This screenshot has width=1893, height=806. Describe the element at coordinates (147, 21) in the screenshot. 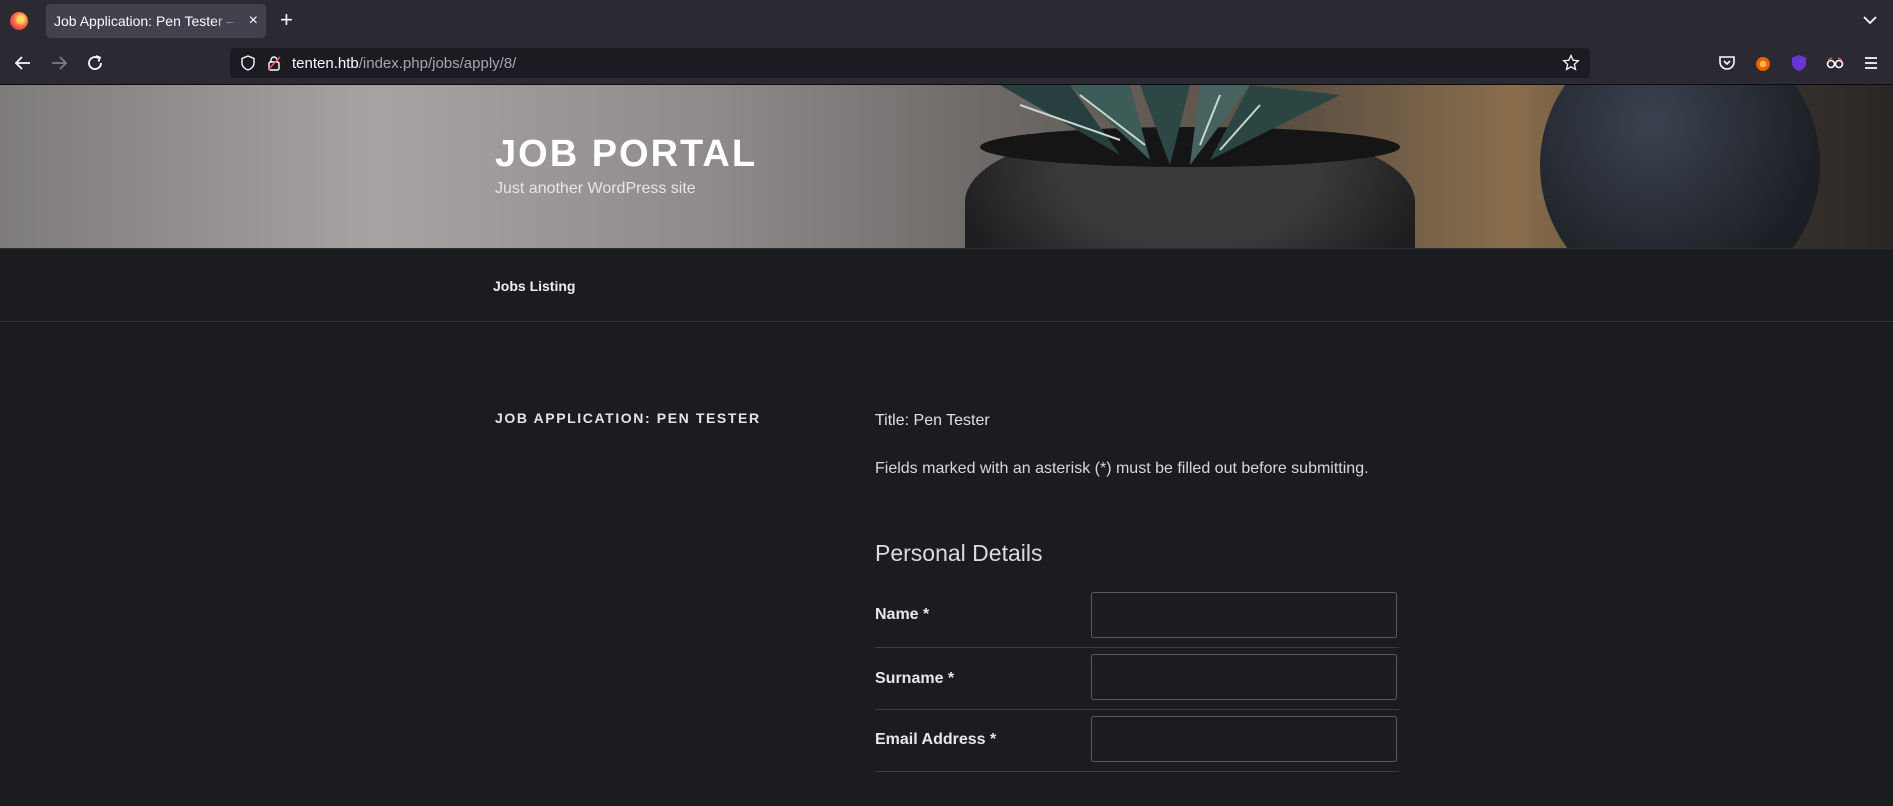

I see `tab-title: Job Application: Pen Tester – Job Portal` at that location.